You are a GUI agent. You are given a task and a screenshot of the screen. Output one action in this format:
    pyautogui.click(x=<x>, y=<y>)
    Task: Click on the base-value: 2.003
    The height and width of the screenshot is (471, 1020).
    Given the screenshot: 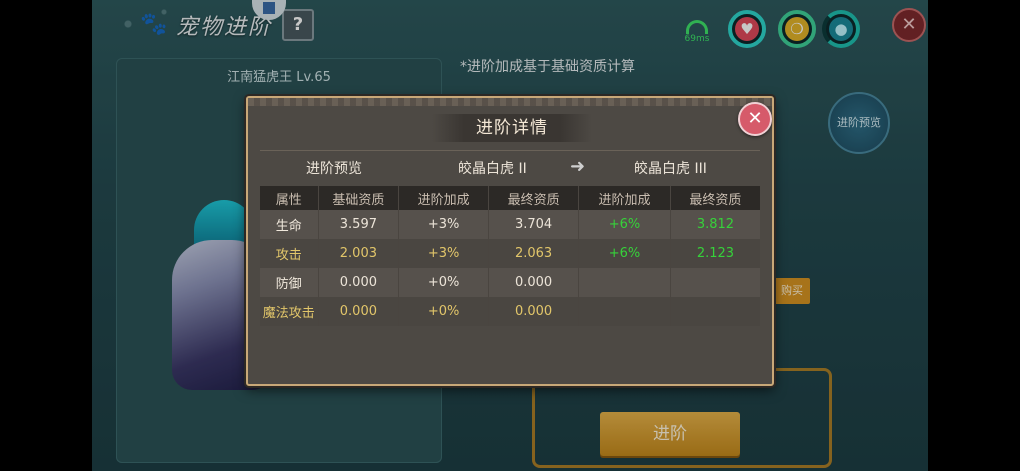 What is the action you would take?
    pyautogui.click(x=359, y=253)
    